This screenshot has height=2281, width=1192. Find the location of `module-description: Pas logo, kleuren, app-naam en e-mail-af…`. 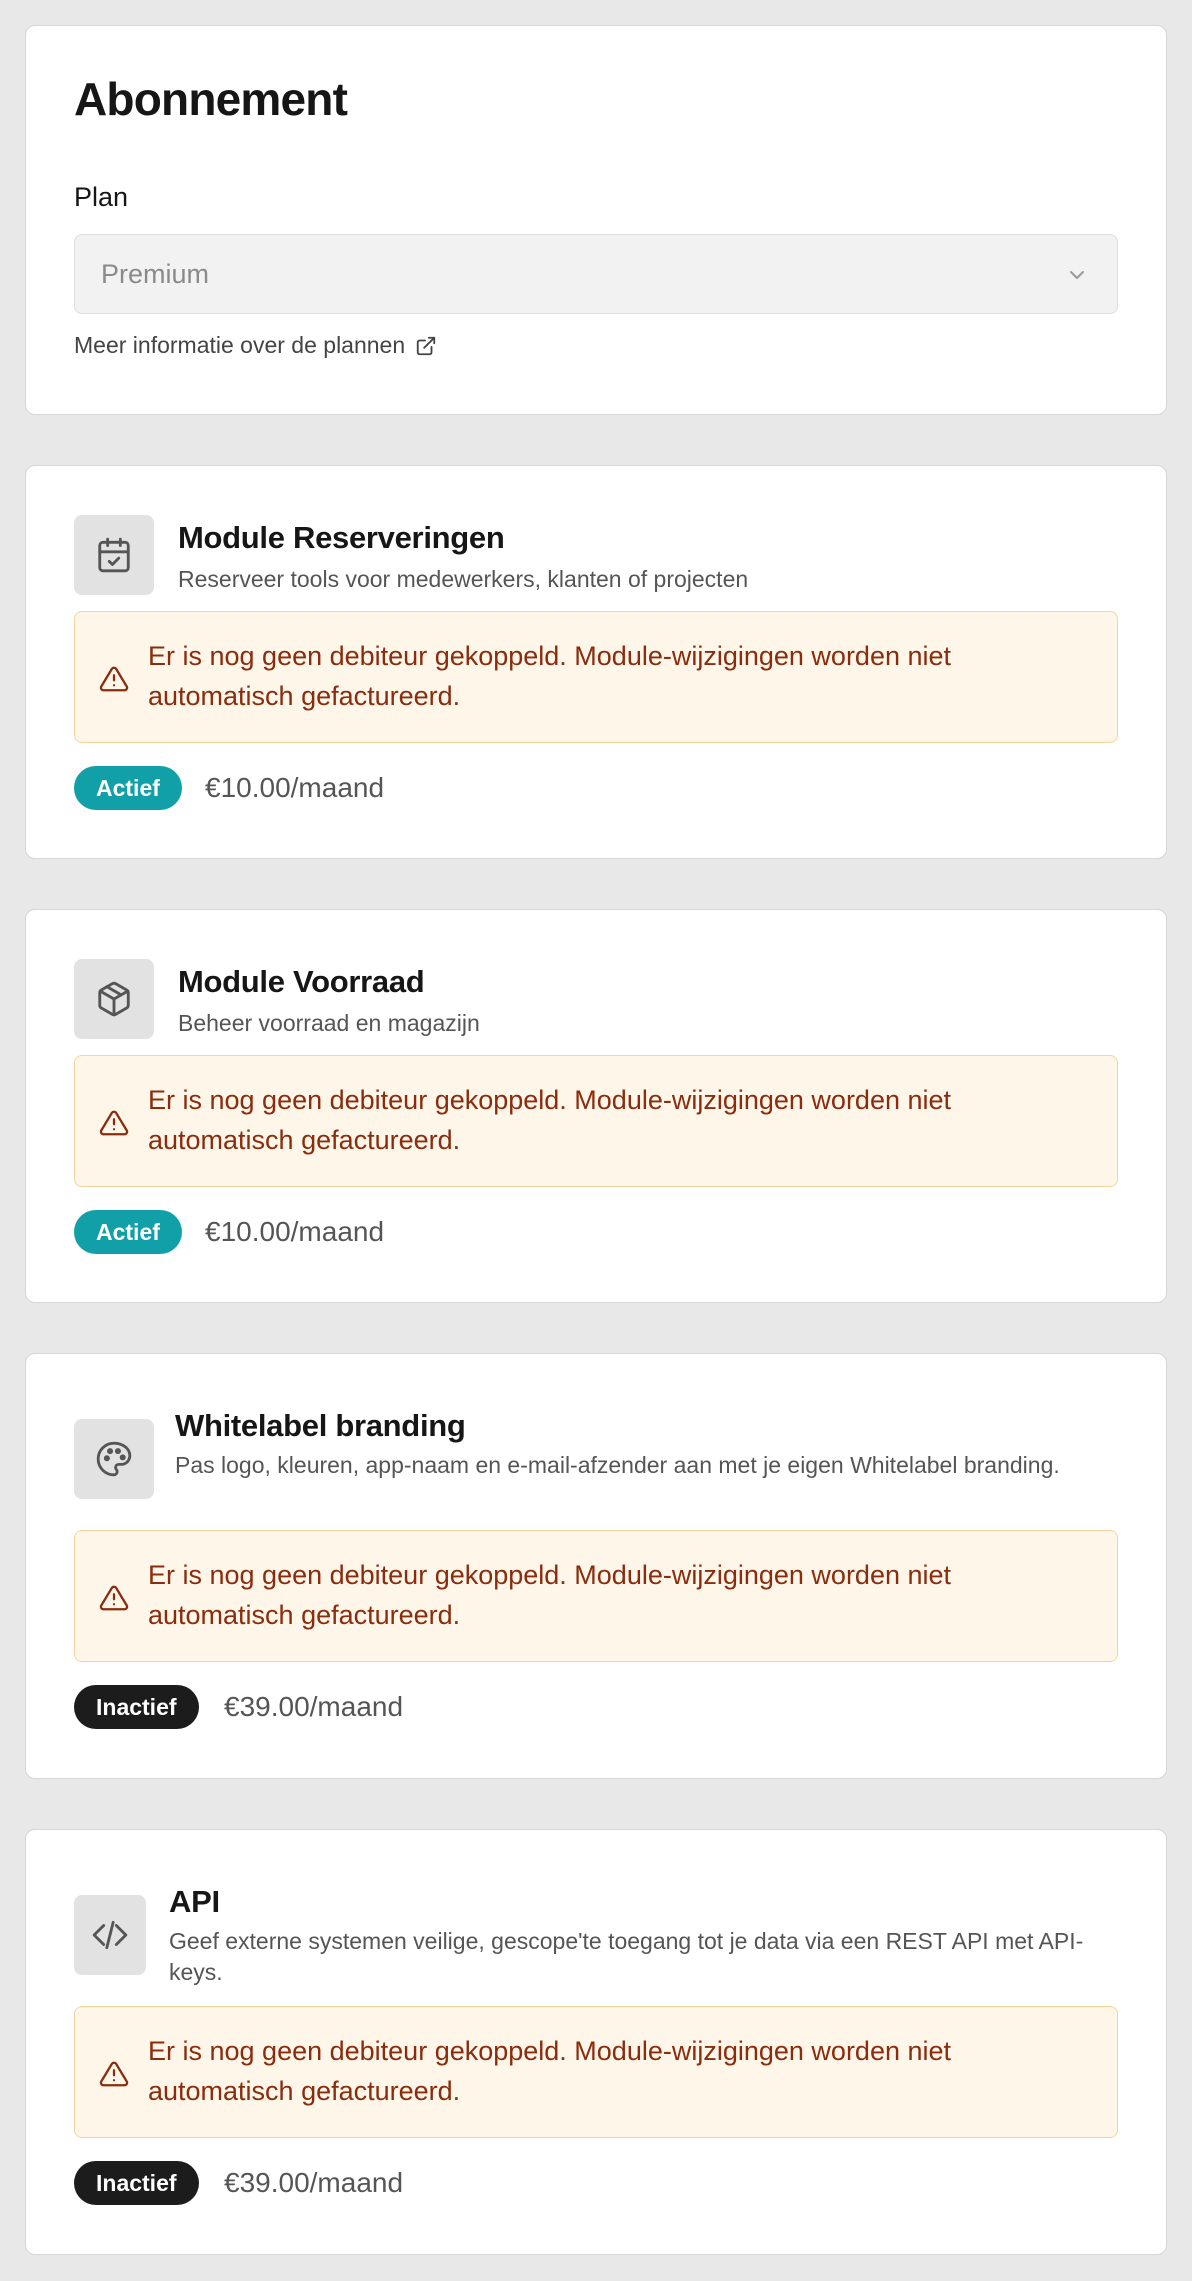

module-description: Pas logo, kleuren, app-naam en e-mail-af… is located at coordinates (617, 1465).